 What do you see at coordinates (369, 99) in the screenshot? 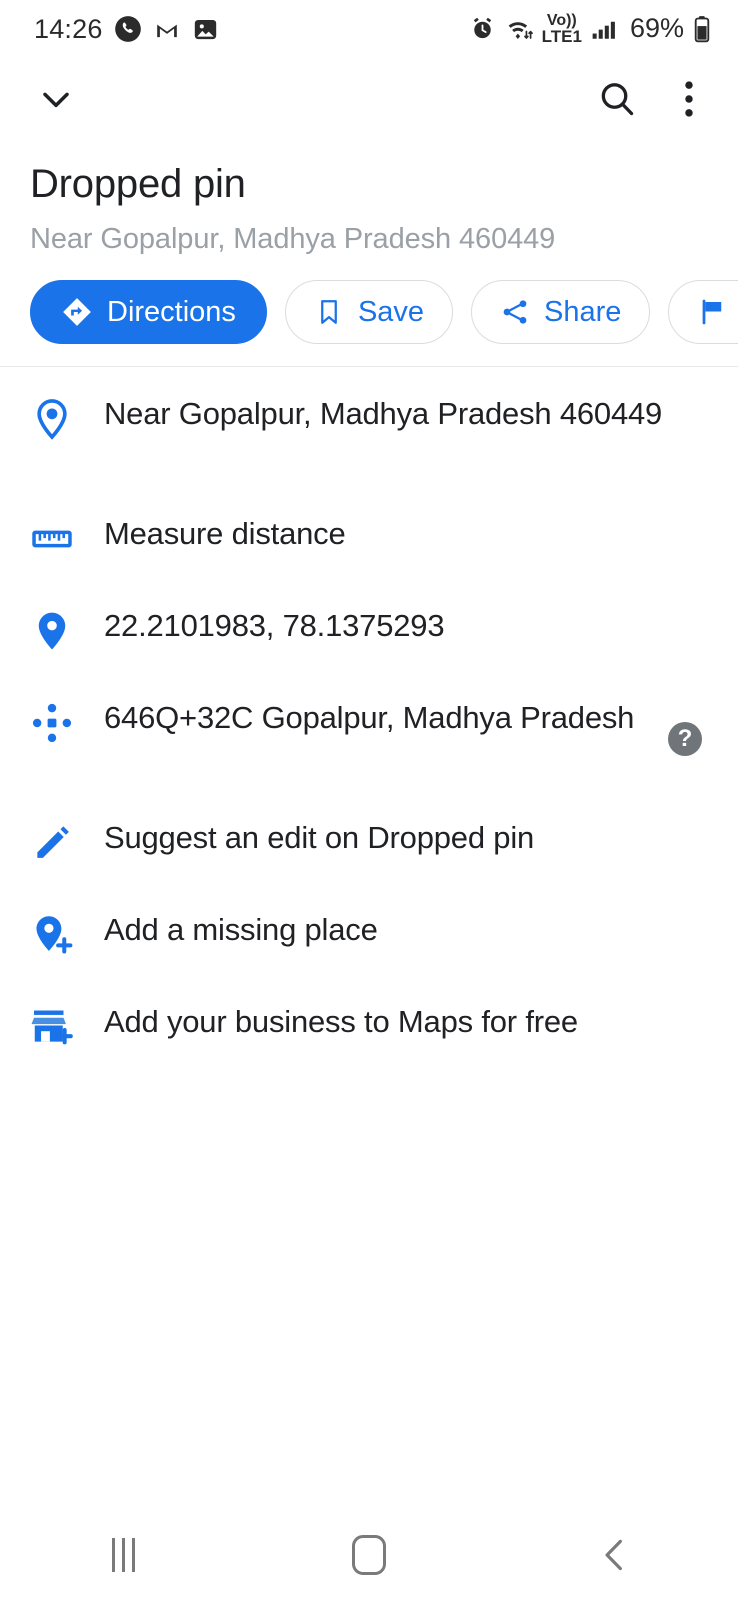
I see `app-toolbar` at bounding box center [369, 99].